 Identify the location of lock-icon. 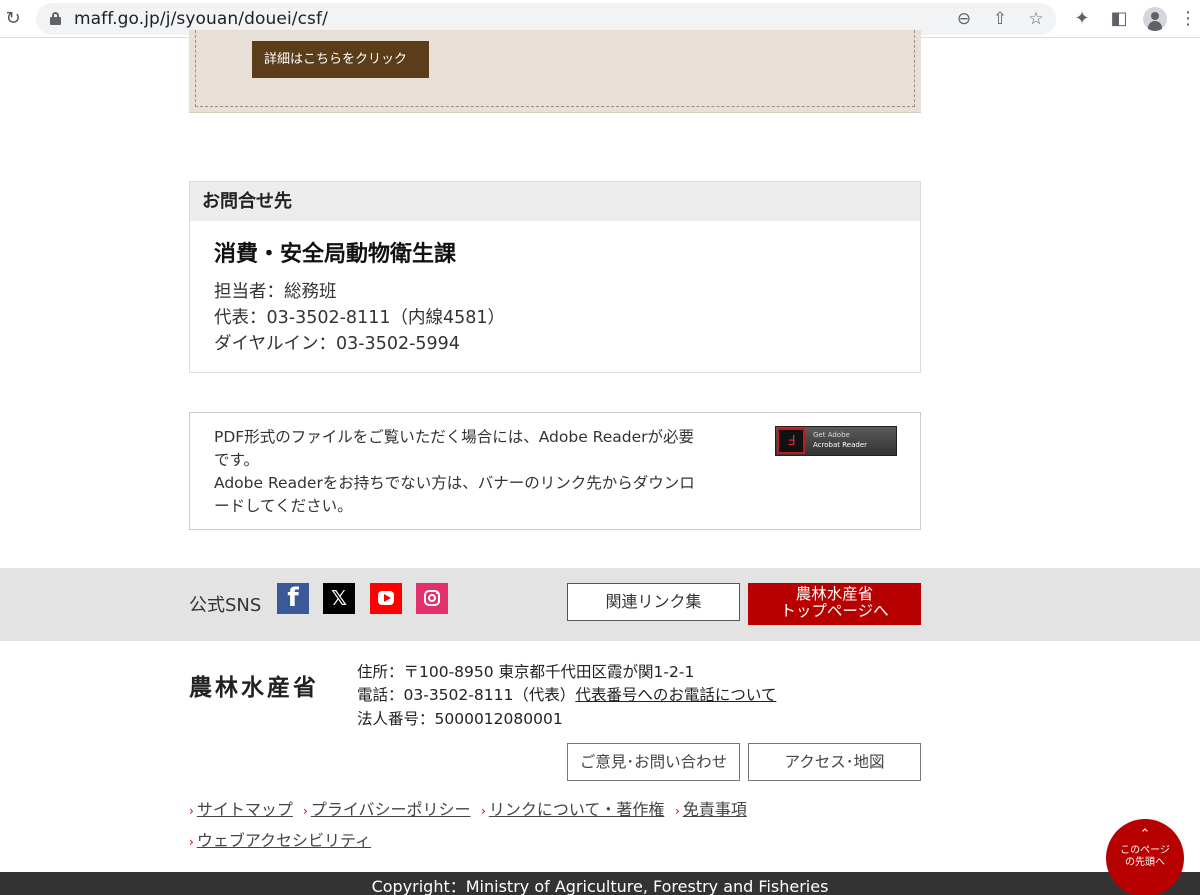
(55, 18).